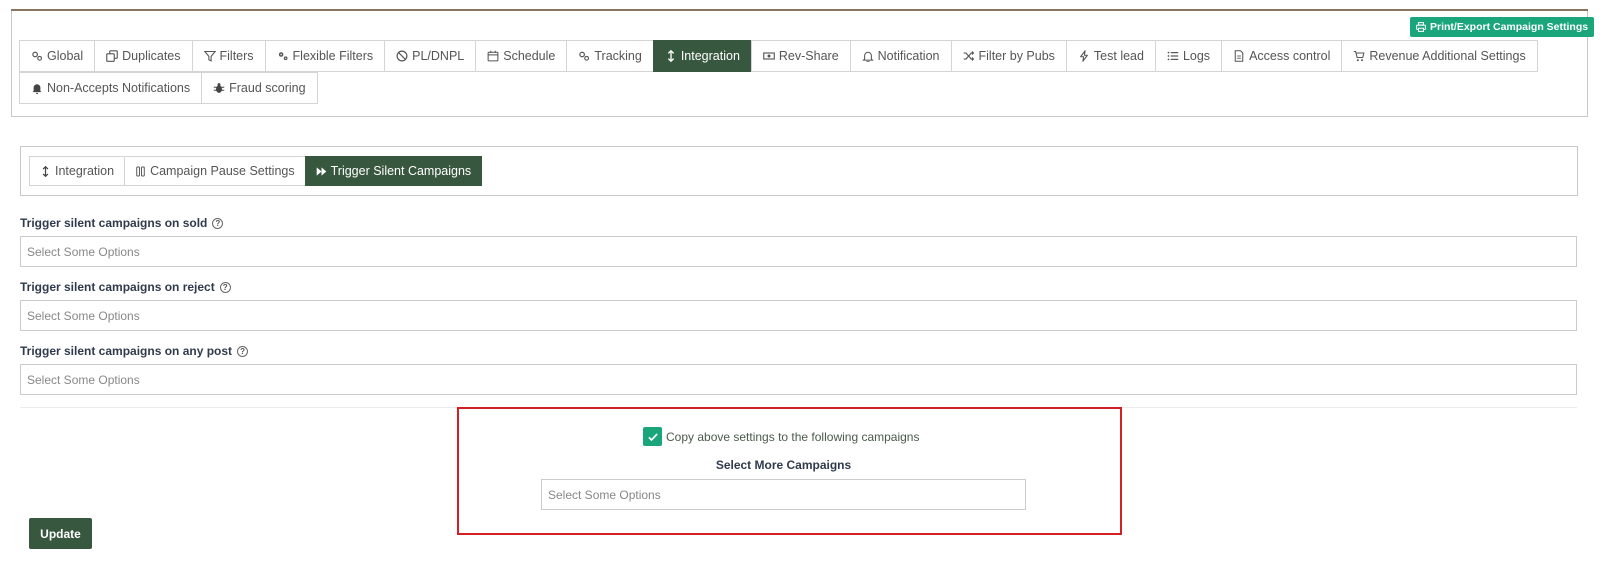 The height and width of the screenshot is (574, 1600). I want to click on tab-label: Filters, so click(236, 56).